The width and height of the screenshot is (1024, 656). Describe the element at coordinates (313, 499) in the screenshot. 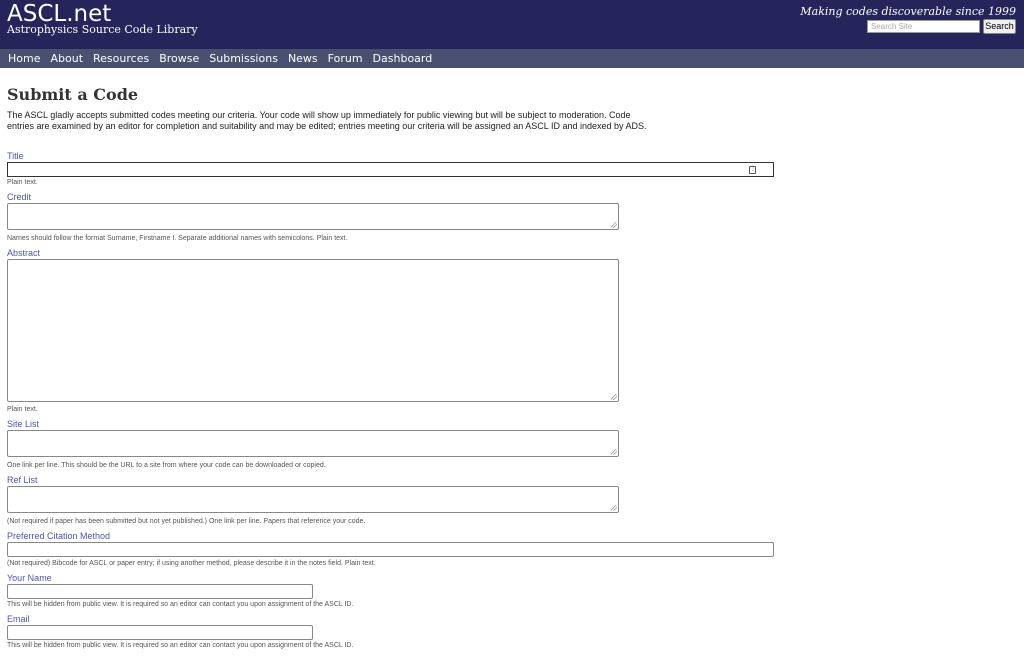

I see `ref-list-textarea` at that location.